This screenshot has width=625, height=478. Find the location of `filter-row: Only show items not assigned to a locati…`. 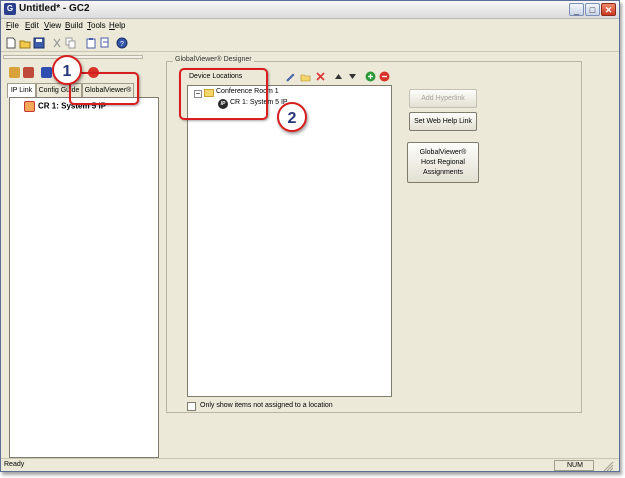

filter-row: Only show items not assigned to a locati… is located at coordinates (297, 408).